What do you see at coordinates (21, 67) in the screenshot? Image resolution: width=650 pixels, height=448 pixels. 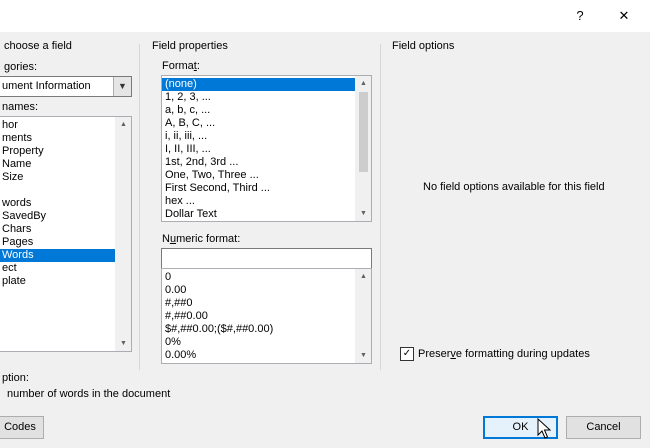 I see `categories-label: gories:` at bounding box center [21, 67].